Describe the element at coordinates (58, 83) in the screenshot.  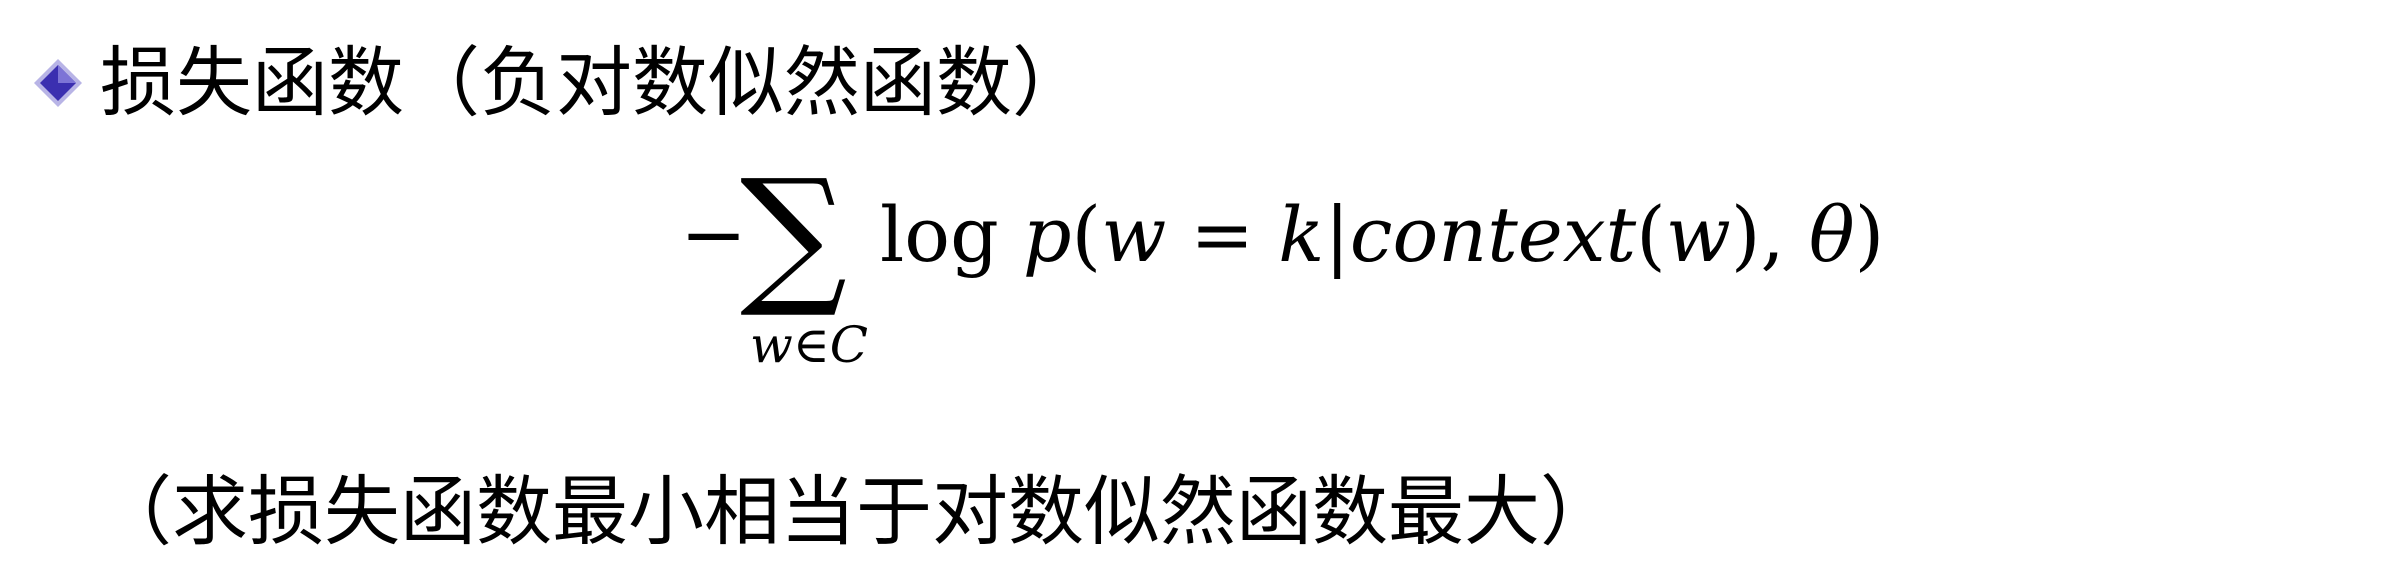
I see `diamond-bullet-icon` at that location.